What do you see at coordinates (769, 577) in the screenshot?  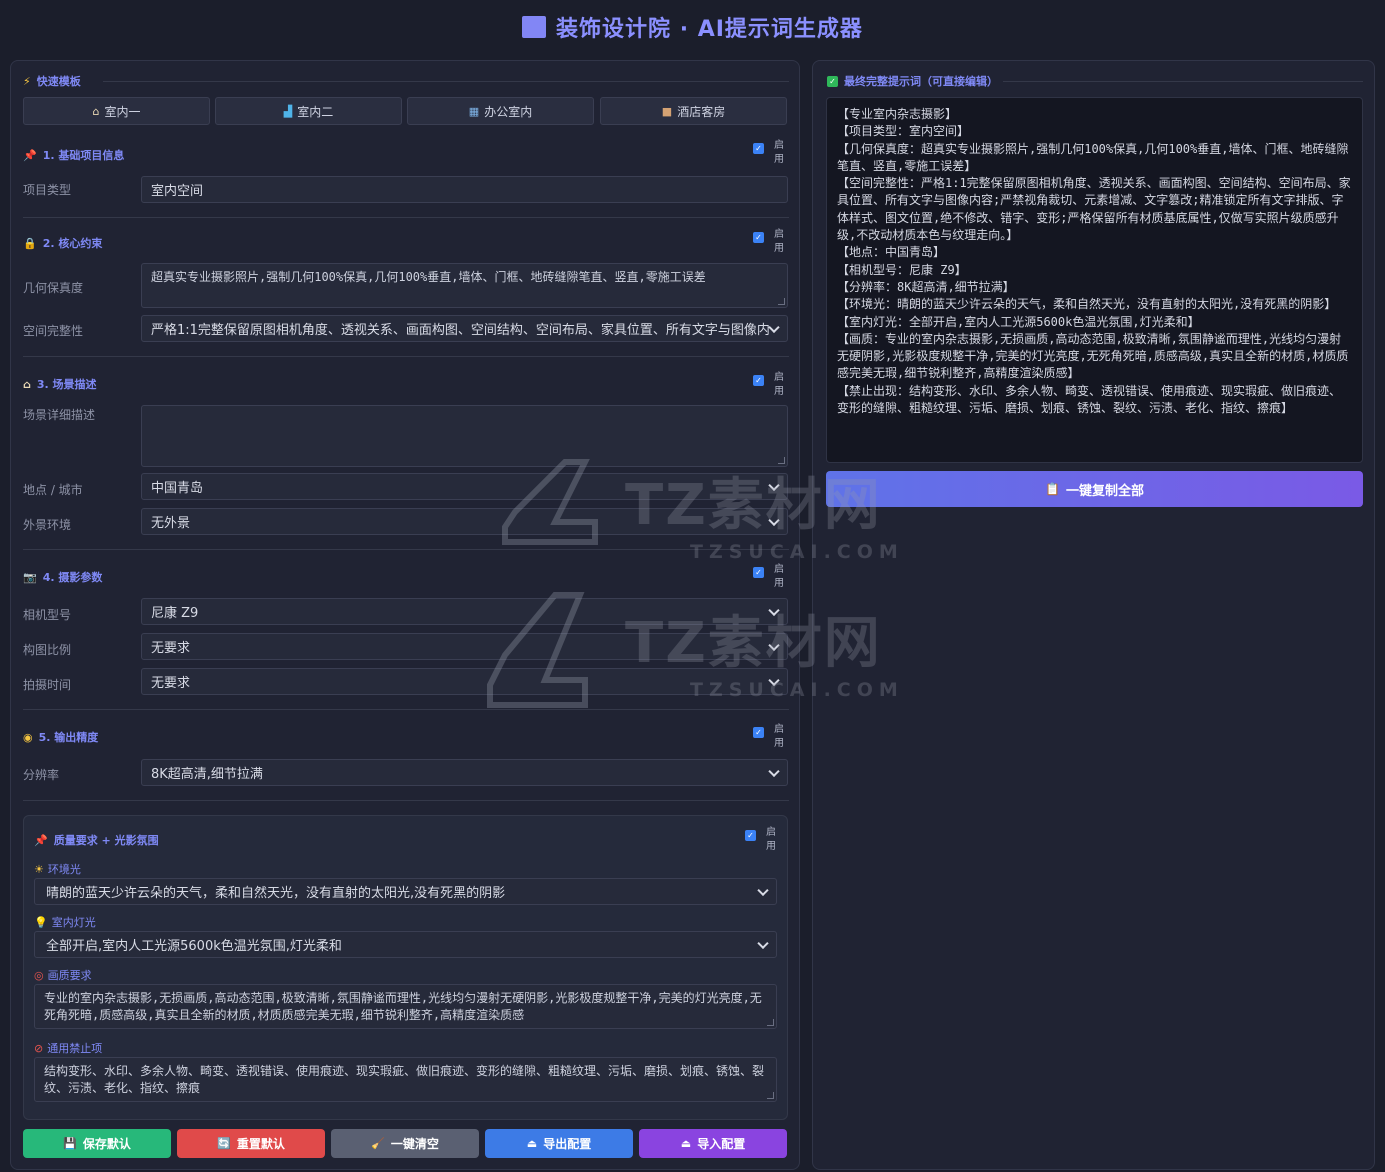 I see `section-camera-toggle: ✓ 启用` at bounding box center [769, 577].